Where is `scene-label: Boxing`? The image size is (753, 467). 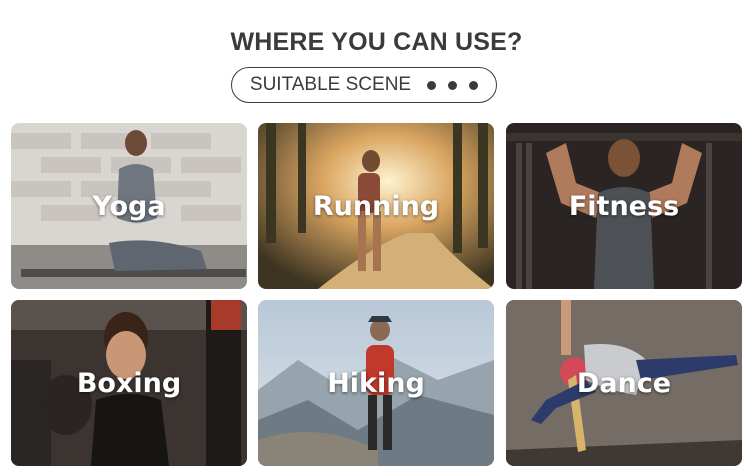 scene-label: Boxing is located at coordinates (129, 383).